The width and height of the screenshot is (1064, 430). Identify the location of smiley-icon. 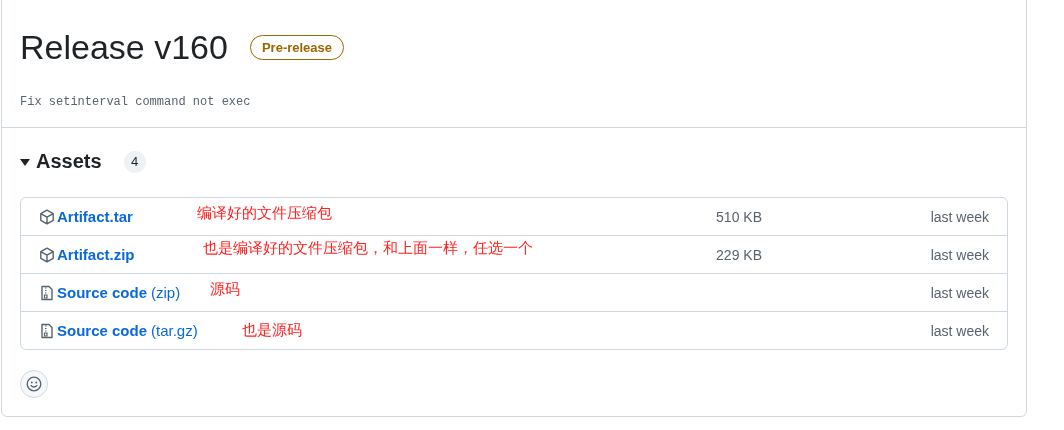
(34, 384).